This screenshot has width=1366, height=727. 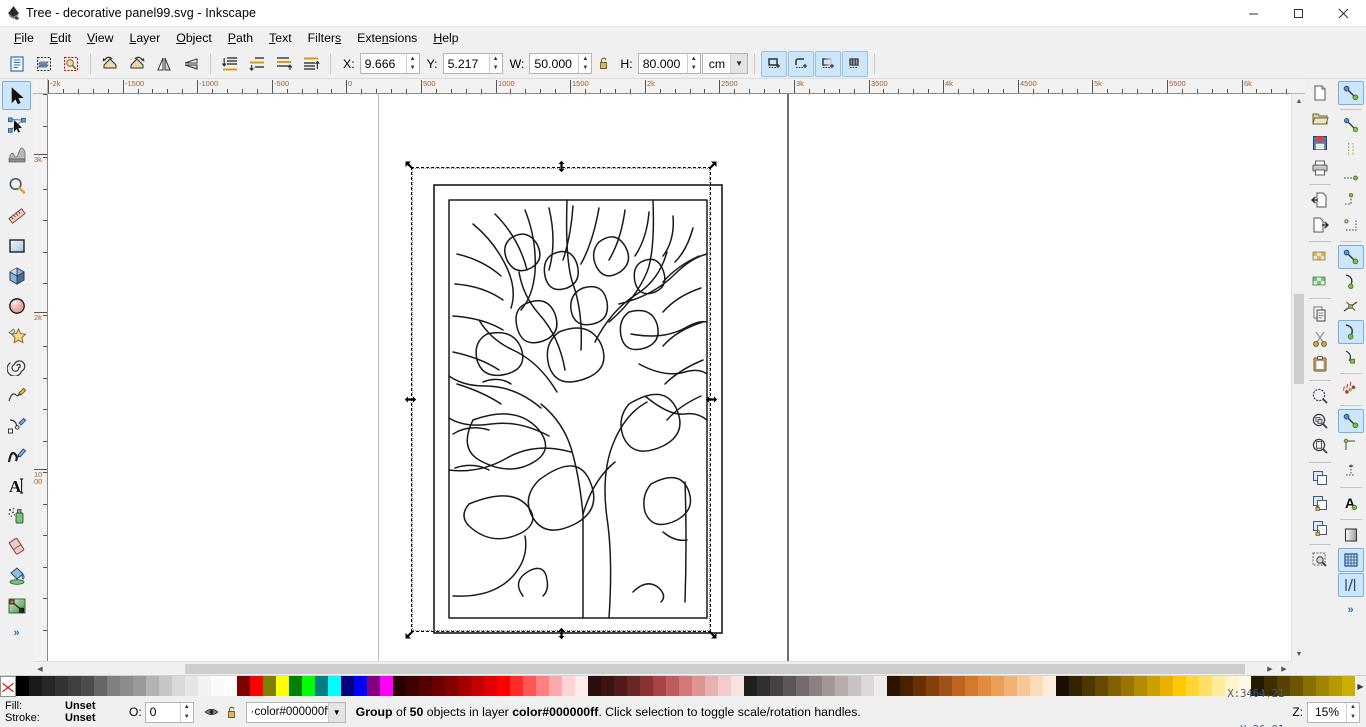 I want to click on star-tool, so click(x=16, y=335).